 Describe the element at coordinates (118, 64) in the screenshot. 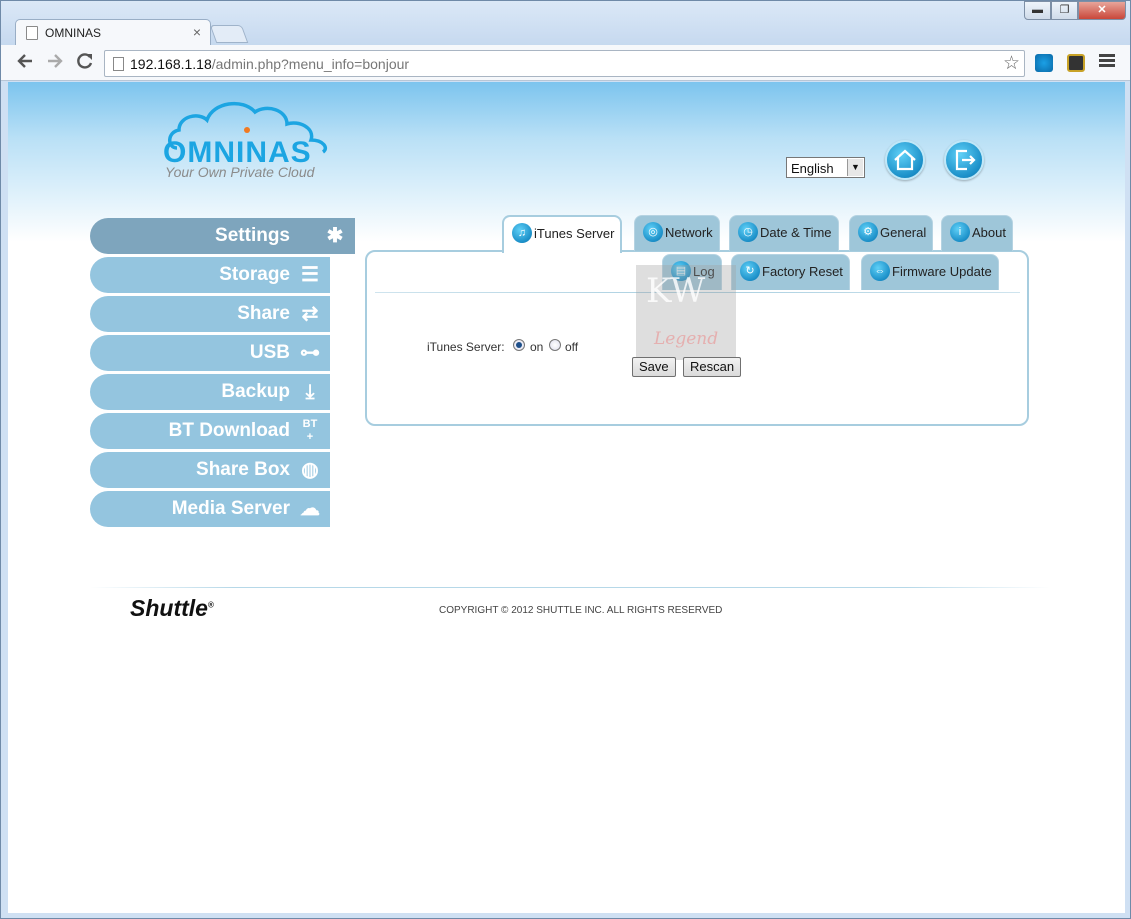

I see `page-icon` at that location.